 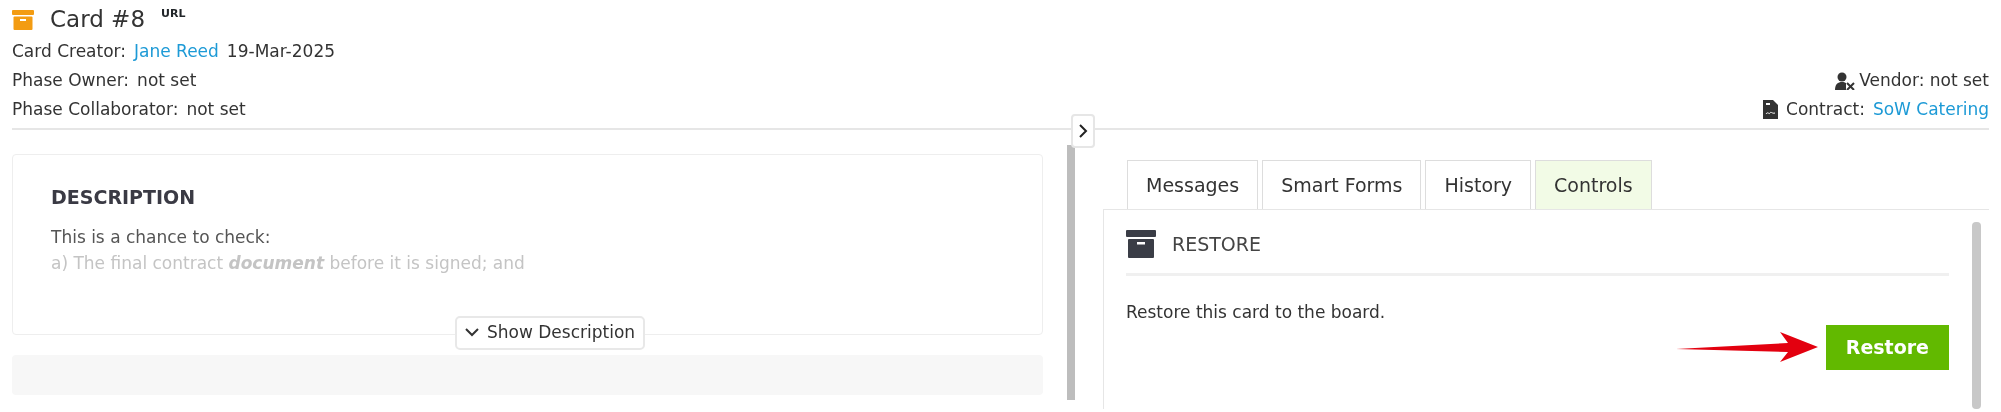 What do you see at coordinates (1217, 244) in the screenshot?
I see `section-heading: RESTORE` at bounding box center [1217, 244].